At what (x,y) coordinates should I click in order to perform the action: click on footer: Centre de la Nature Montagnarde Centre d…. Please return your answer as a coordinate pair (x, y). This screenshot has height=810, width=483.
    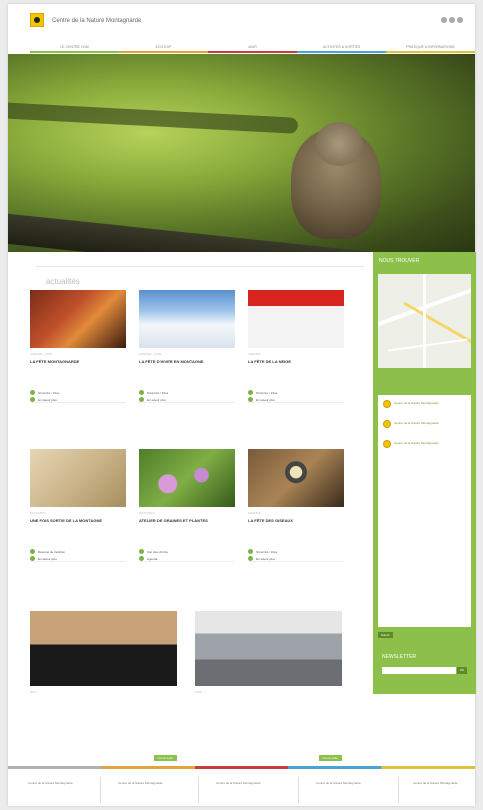
    Looking at the image, I should click on (241, 786).